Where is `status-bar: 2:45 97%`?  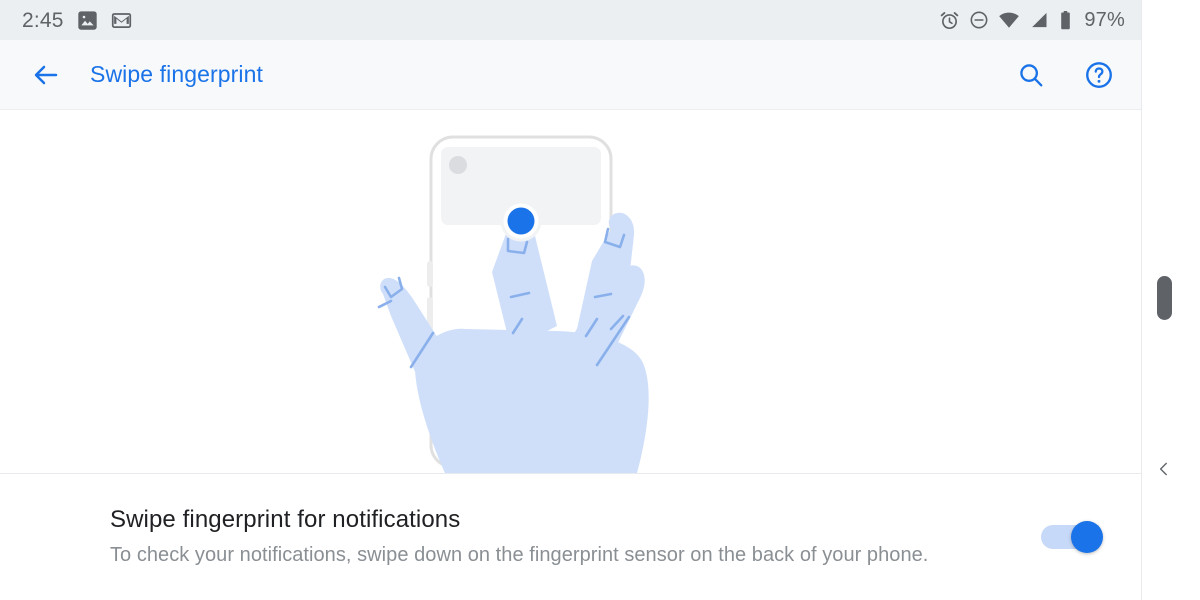
status-bar: 2:45 97% is located at coordinates (570, 20).